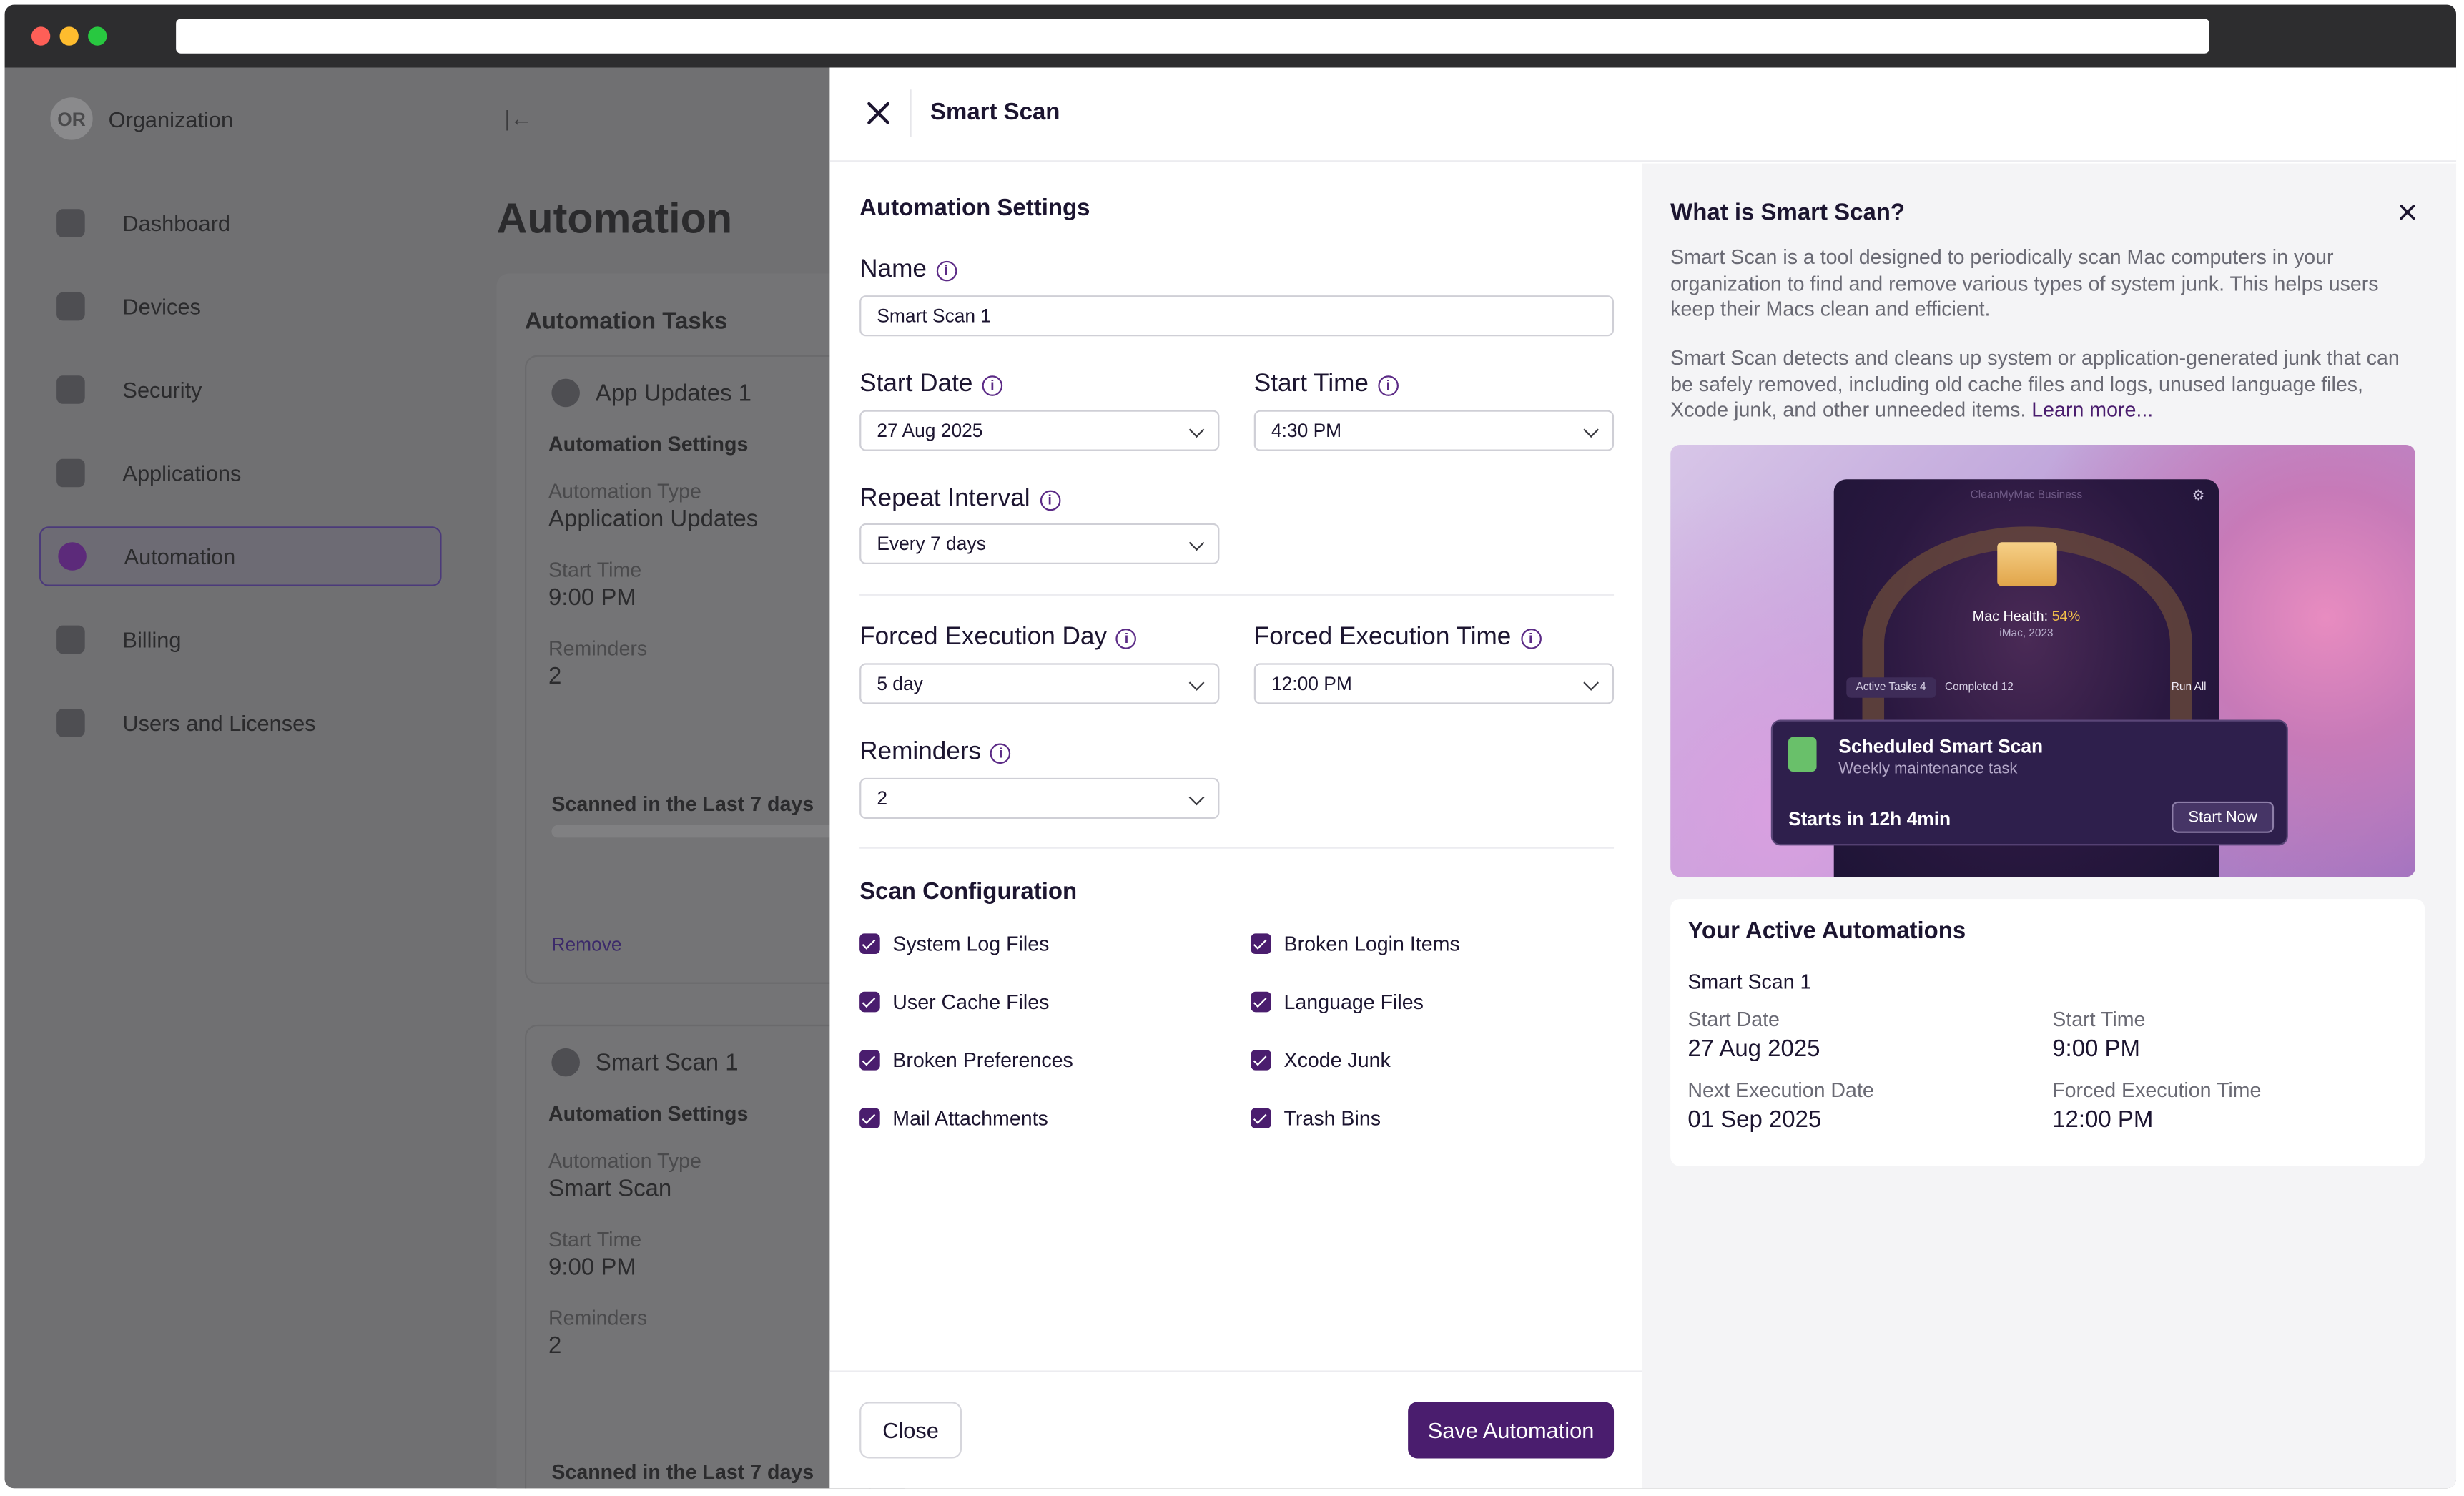 The height and width of the screenshot is (1496, 2464). Describe the element at coordinates (893, 269) in the screenshot. I see `name-label-text: Name` at that location.